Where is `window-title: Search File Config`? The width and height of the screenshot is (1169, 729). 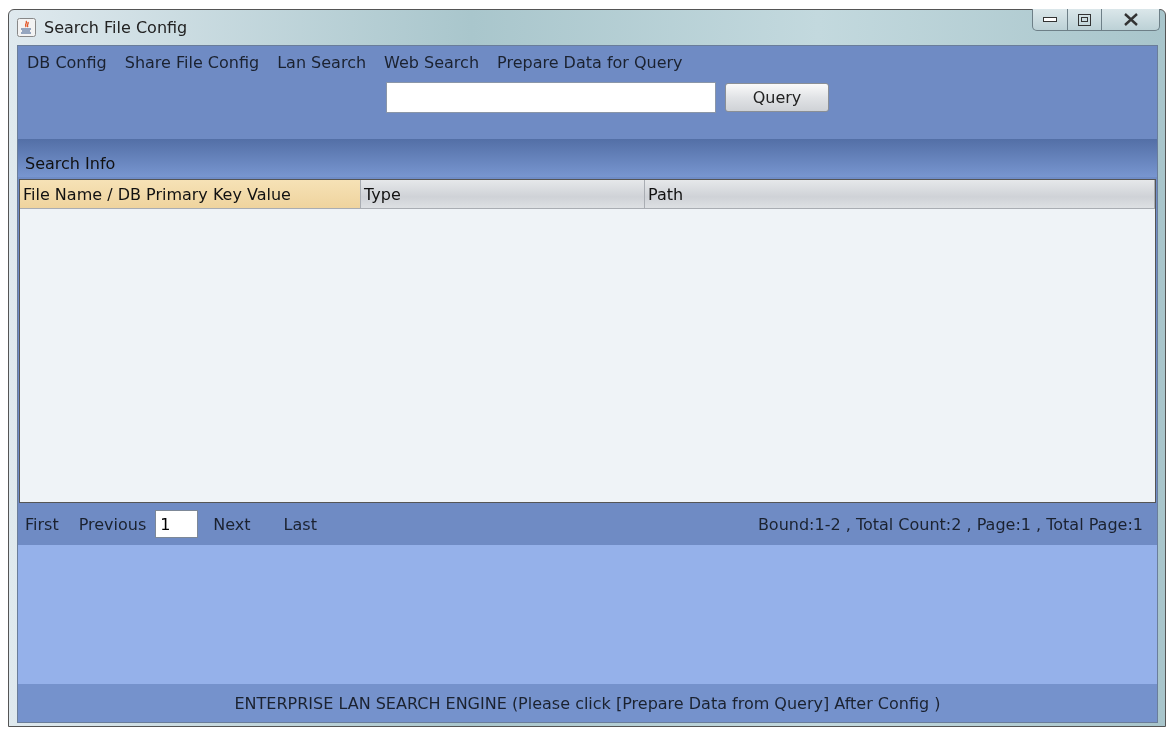
window-title: Search File Config is located at coordinates (116, 27).